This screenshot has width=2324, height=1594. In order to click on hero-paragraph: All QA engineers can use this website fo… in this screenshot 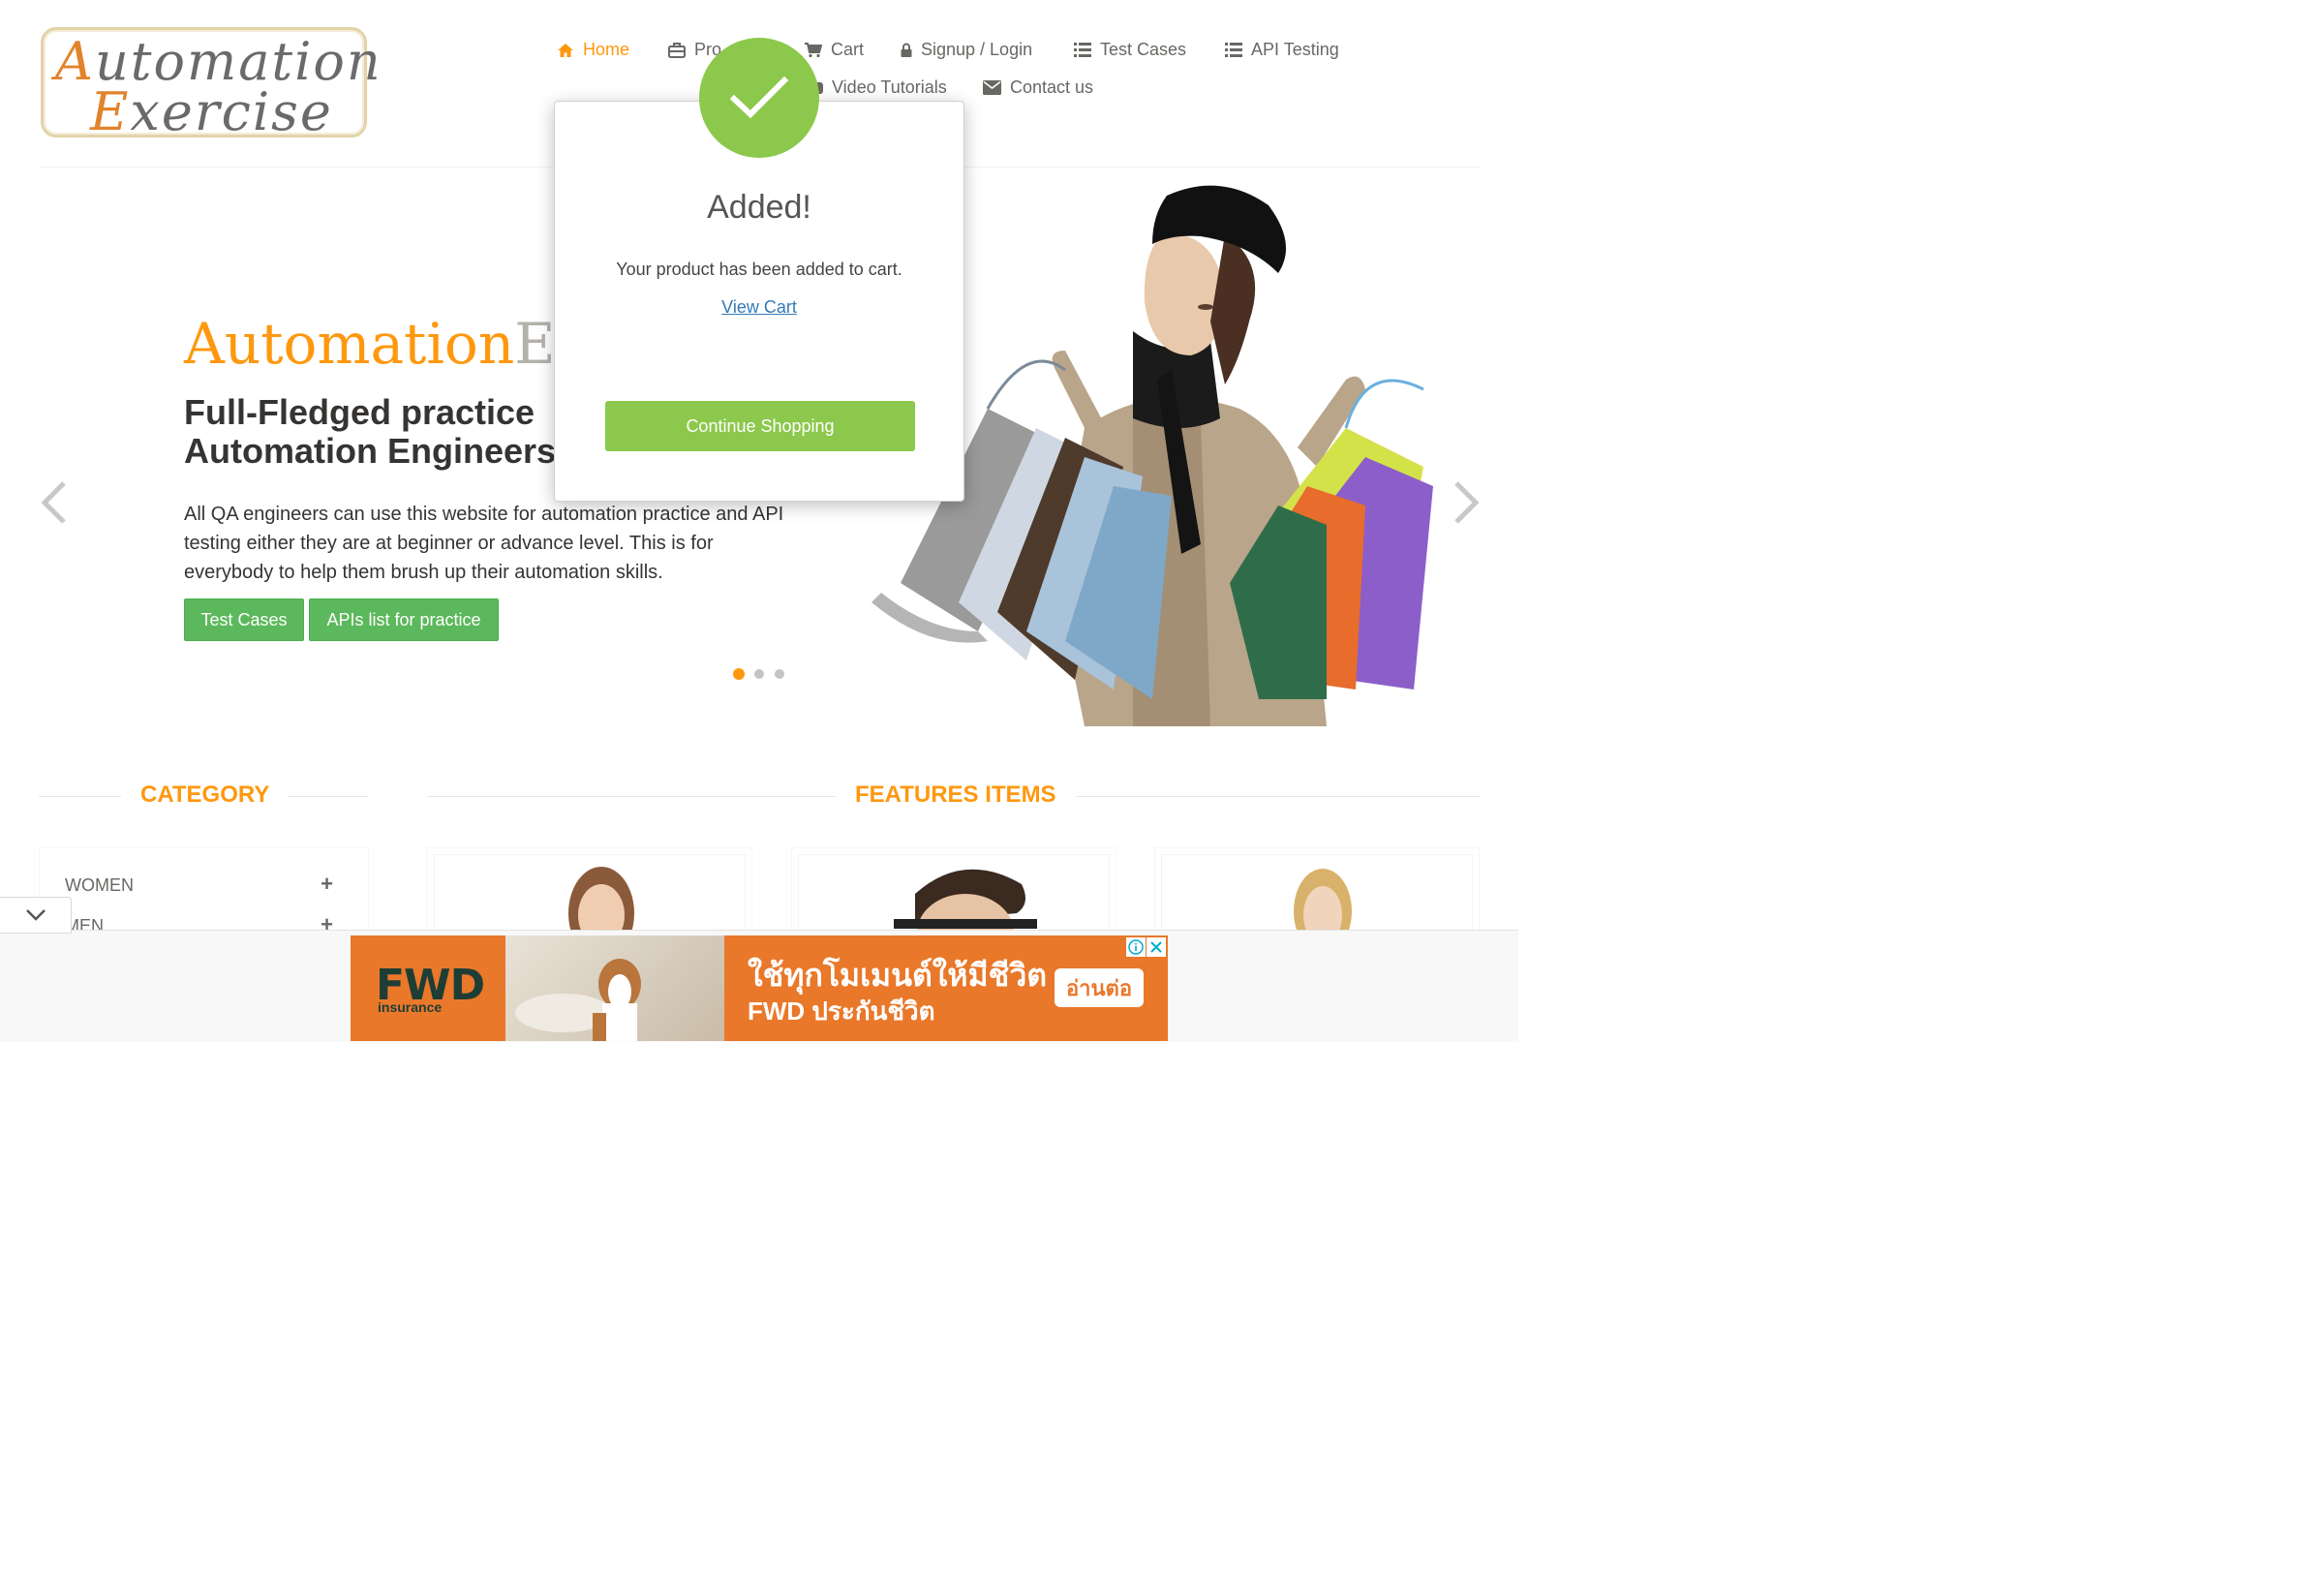, I will do `click(484, 543)`.